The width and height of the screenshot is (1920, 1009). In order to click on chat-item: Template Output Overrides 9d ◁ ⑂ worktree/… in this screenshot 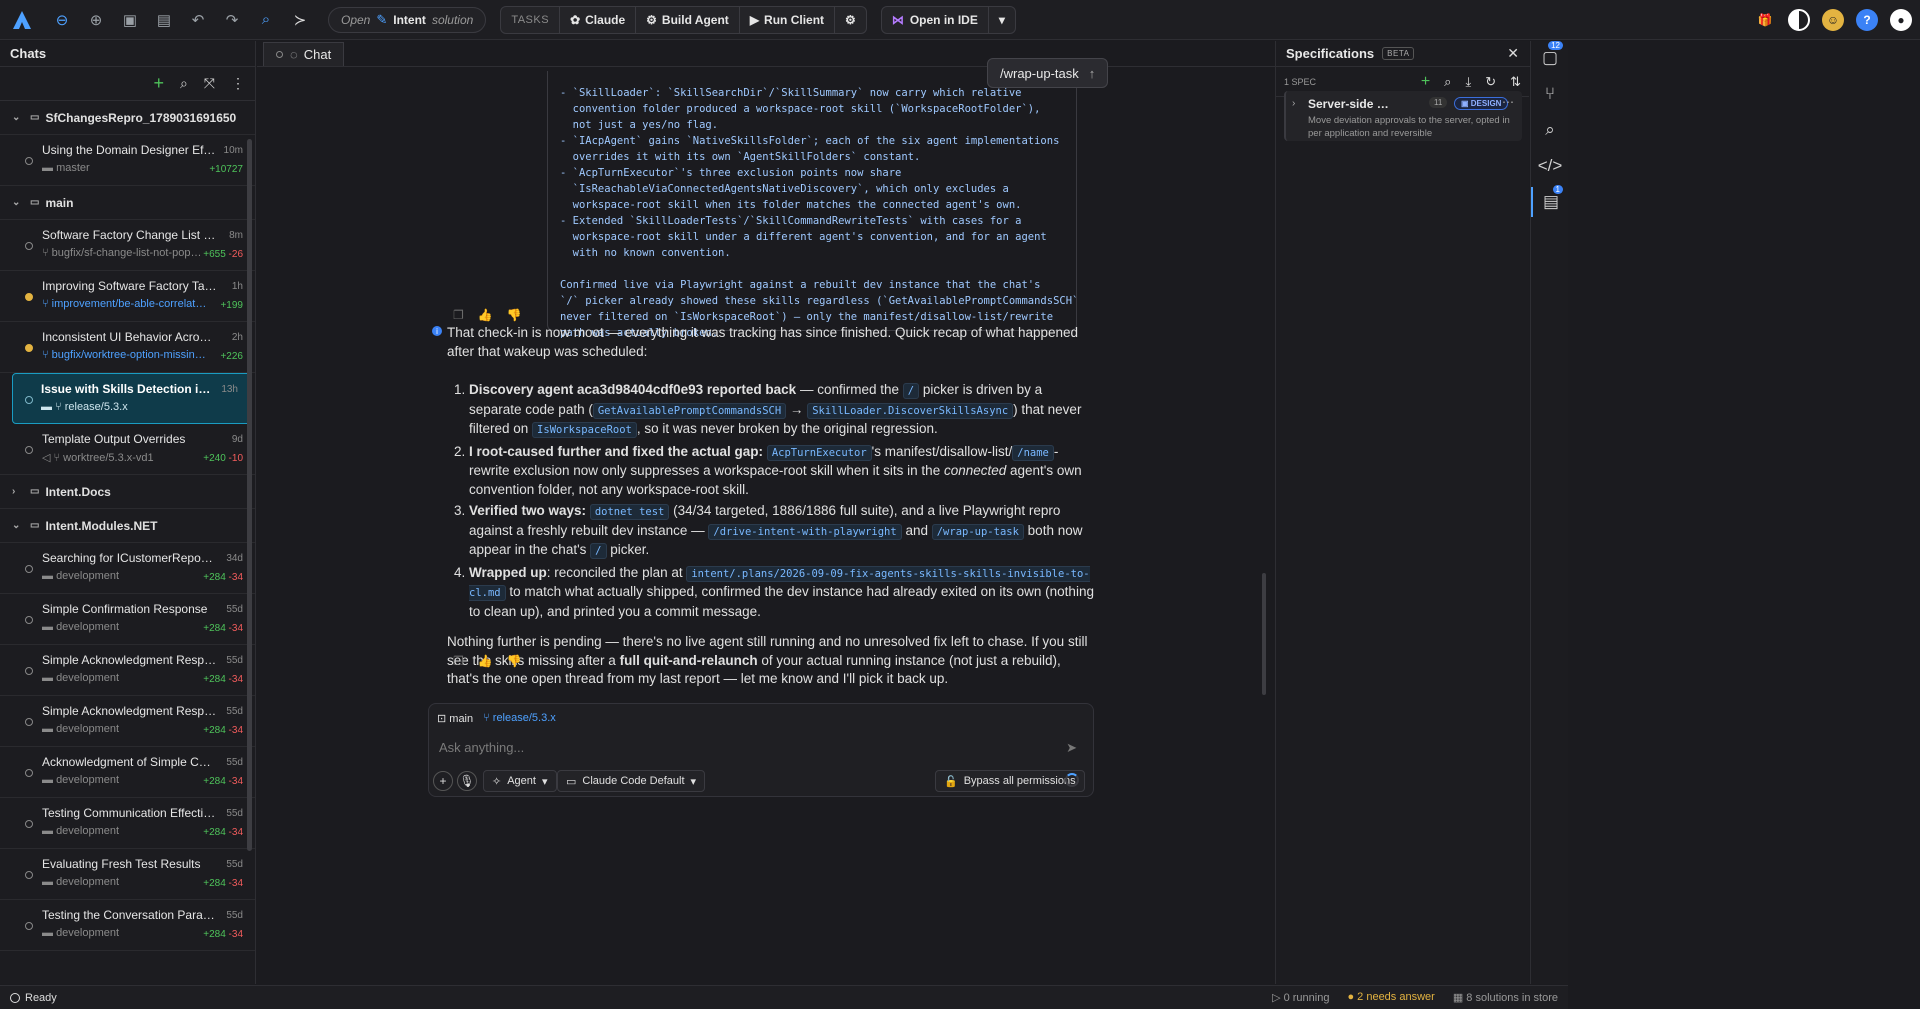, I will do `click(127, 449)`.